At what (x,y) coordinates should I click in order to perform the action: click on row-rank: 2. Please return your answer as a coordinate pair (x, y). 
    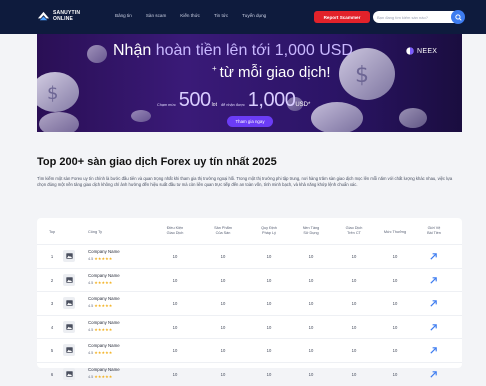
    Looking at the image, I should click on (52, 280).